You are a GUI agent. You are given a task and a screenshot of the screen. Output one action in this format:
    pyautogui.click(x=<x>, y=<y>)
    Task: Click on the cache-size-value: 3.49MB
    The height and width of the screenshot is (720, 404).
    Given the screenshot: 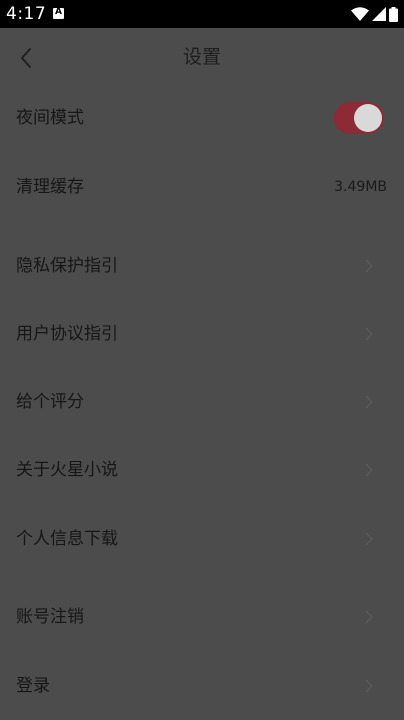 What is the action you would take?
    pyautogui.click(x=360, y=187)
    